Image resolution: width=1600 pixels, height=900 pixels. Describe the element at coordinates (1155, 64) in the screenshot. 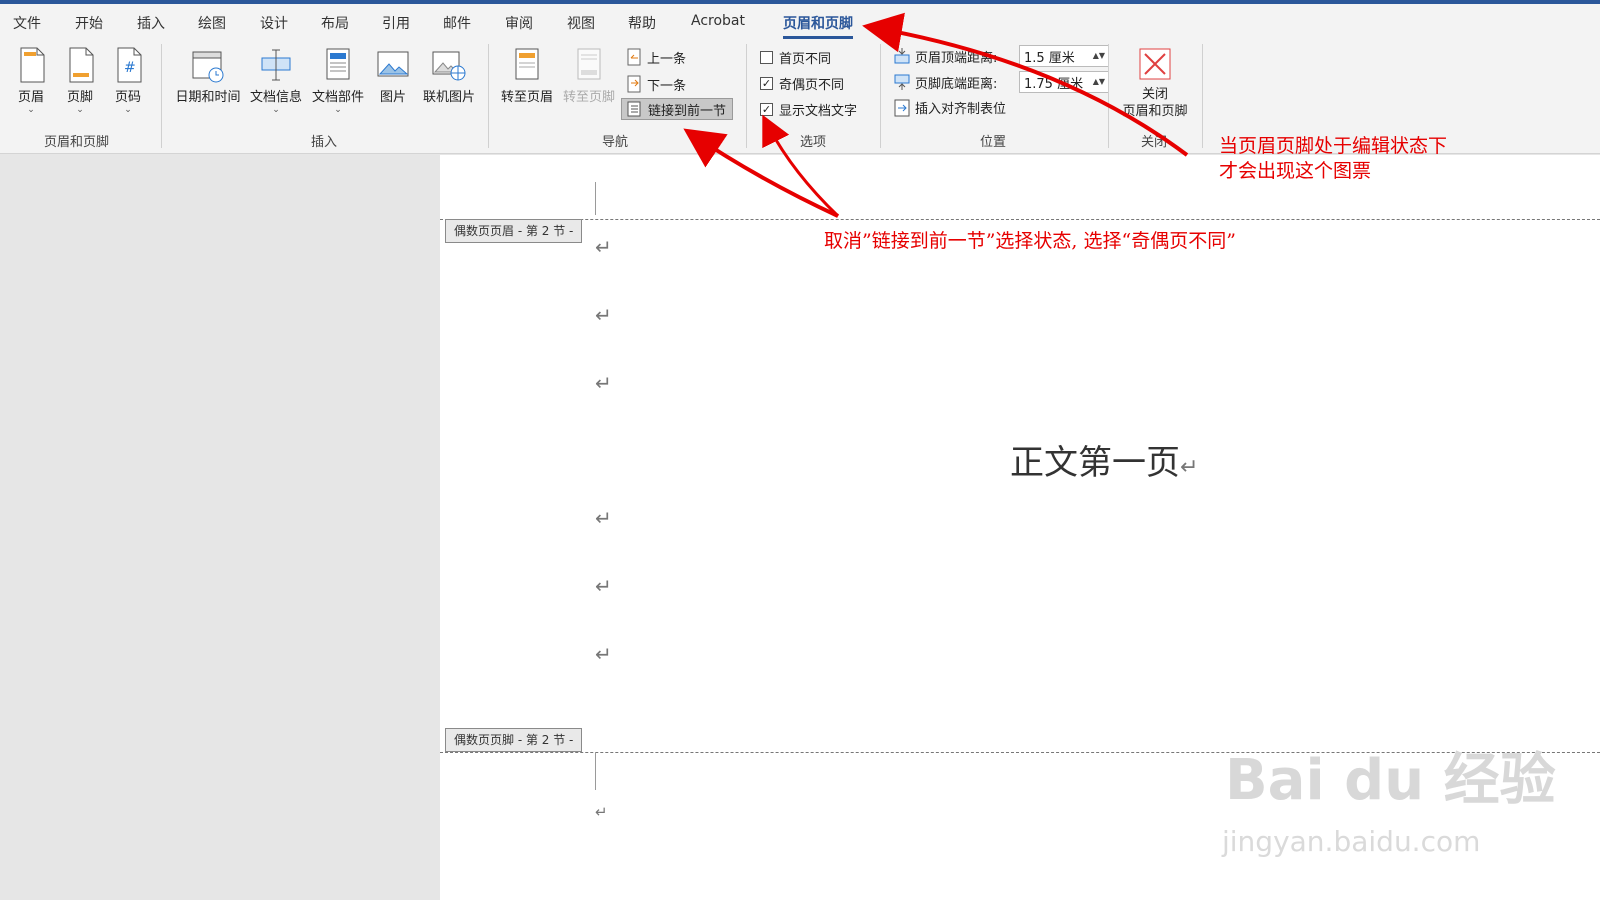

I see `close-icon` at that location.